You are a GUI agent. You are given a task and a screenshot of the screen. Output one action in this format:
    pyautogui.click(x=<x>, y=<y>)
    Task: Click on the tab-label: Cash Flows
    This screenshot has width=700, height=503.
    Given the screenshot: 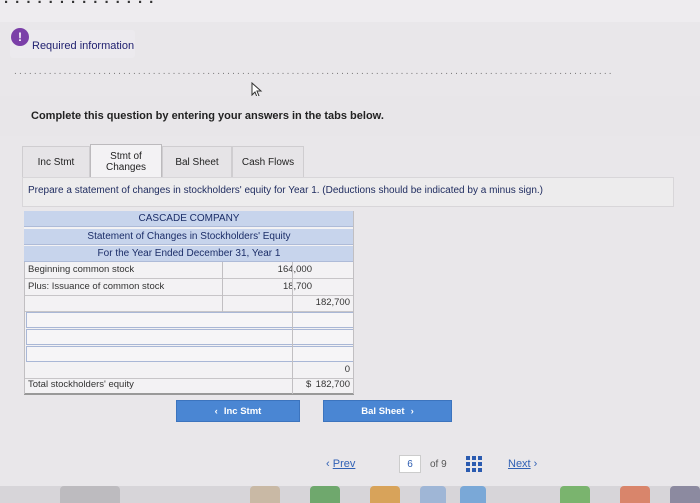 What is the action you would take?
    pyautogui.click(x=268, y=162)
    